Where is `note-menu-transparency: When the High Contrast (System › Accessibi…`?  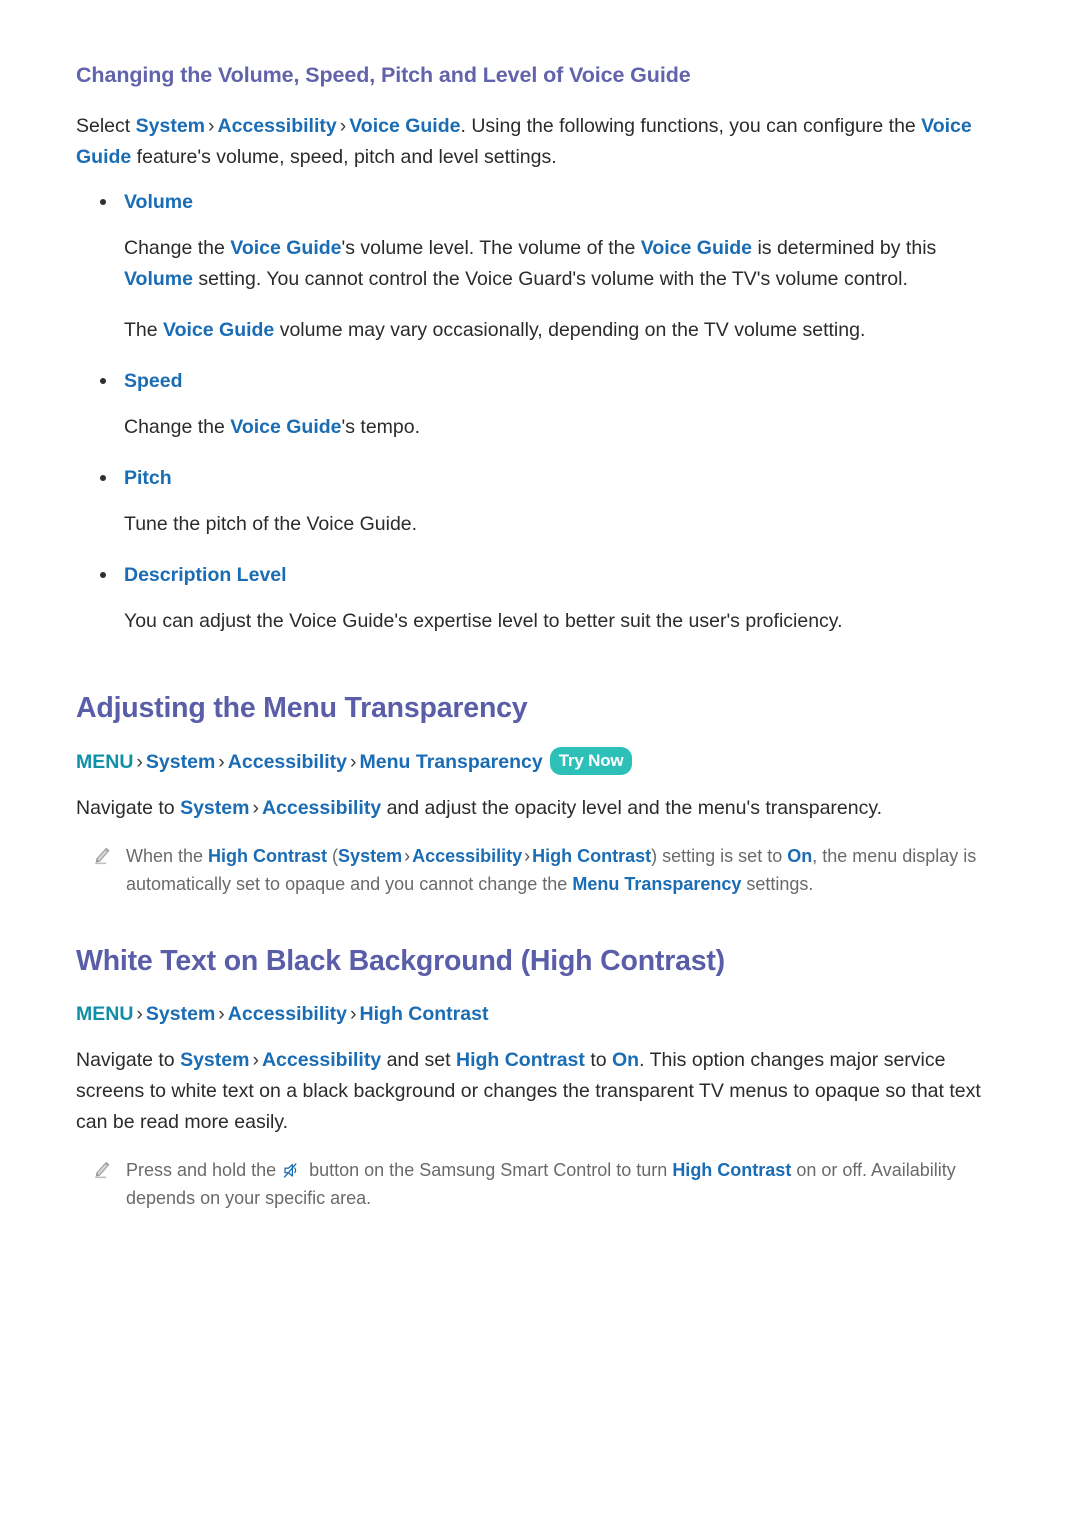
note-menu-transparency: When the High Contrast (System › Accessibi… is located at coordinates (547, 870).